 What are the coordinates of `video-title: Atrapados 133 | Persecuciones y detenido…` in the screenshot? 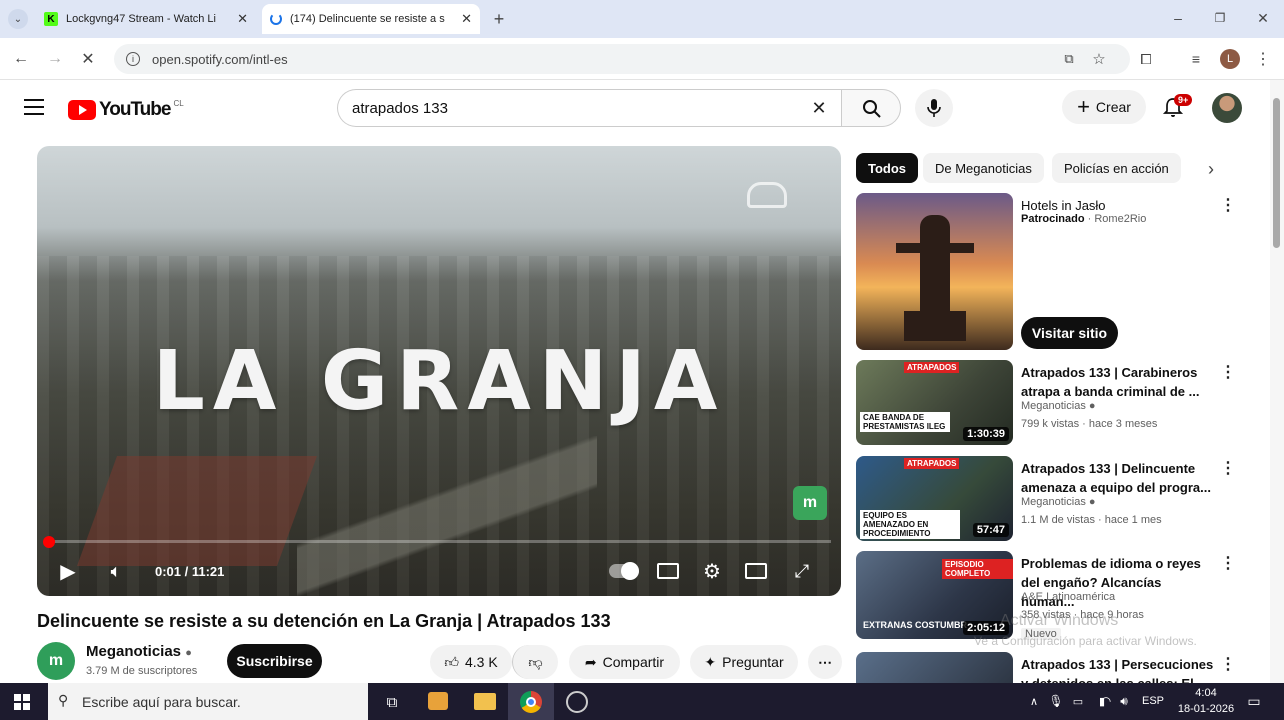 It's located at (1118, 669).